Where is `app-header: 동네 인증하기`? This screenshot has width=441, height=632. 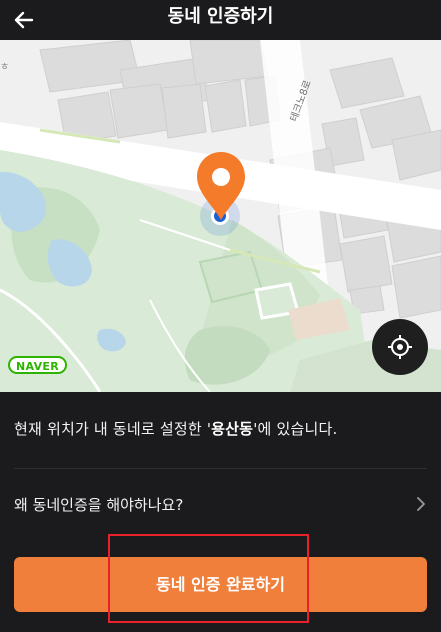
app-header: 동네 인증하기 is located at coordinates (220, 20).